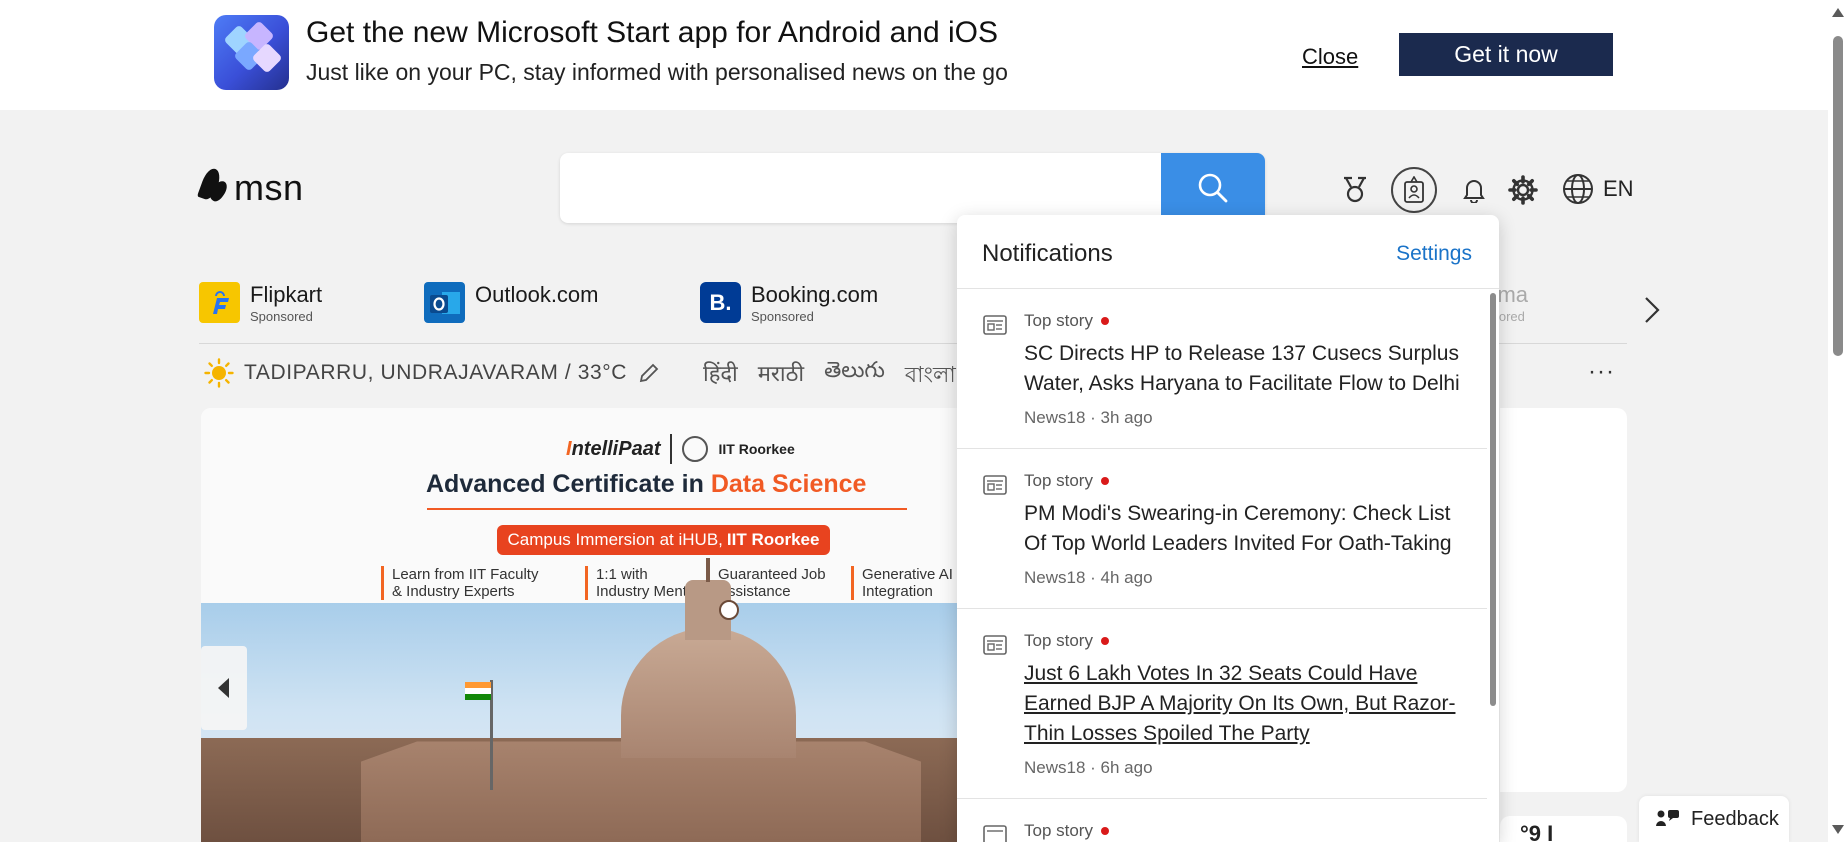 This screenshot has width=1848, height=842. I want to click on chevron-right-icon, so click(1652, 310).